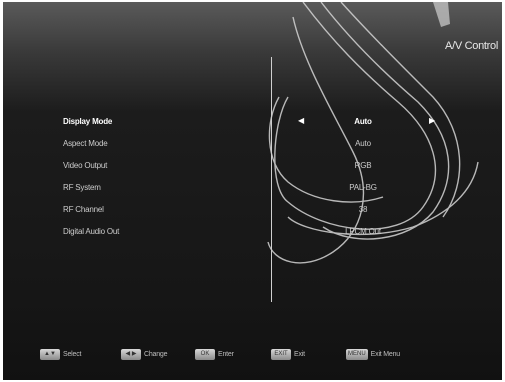 Image resolution: width=505 pixels, height=382 pixels. I want to click on menu-item-label: RF System, so click(82, 187).